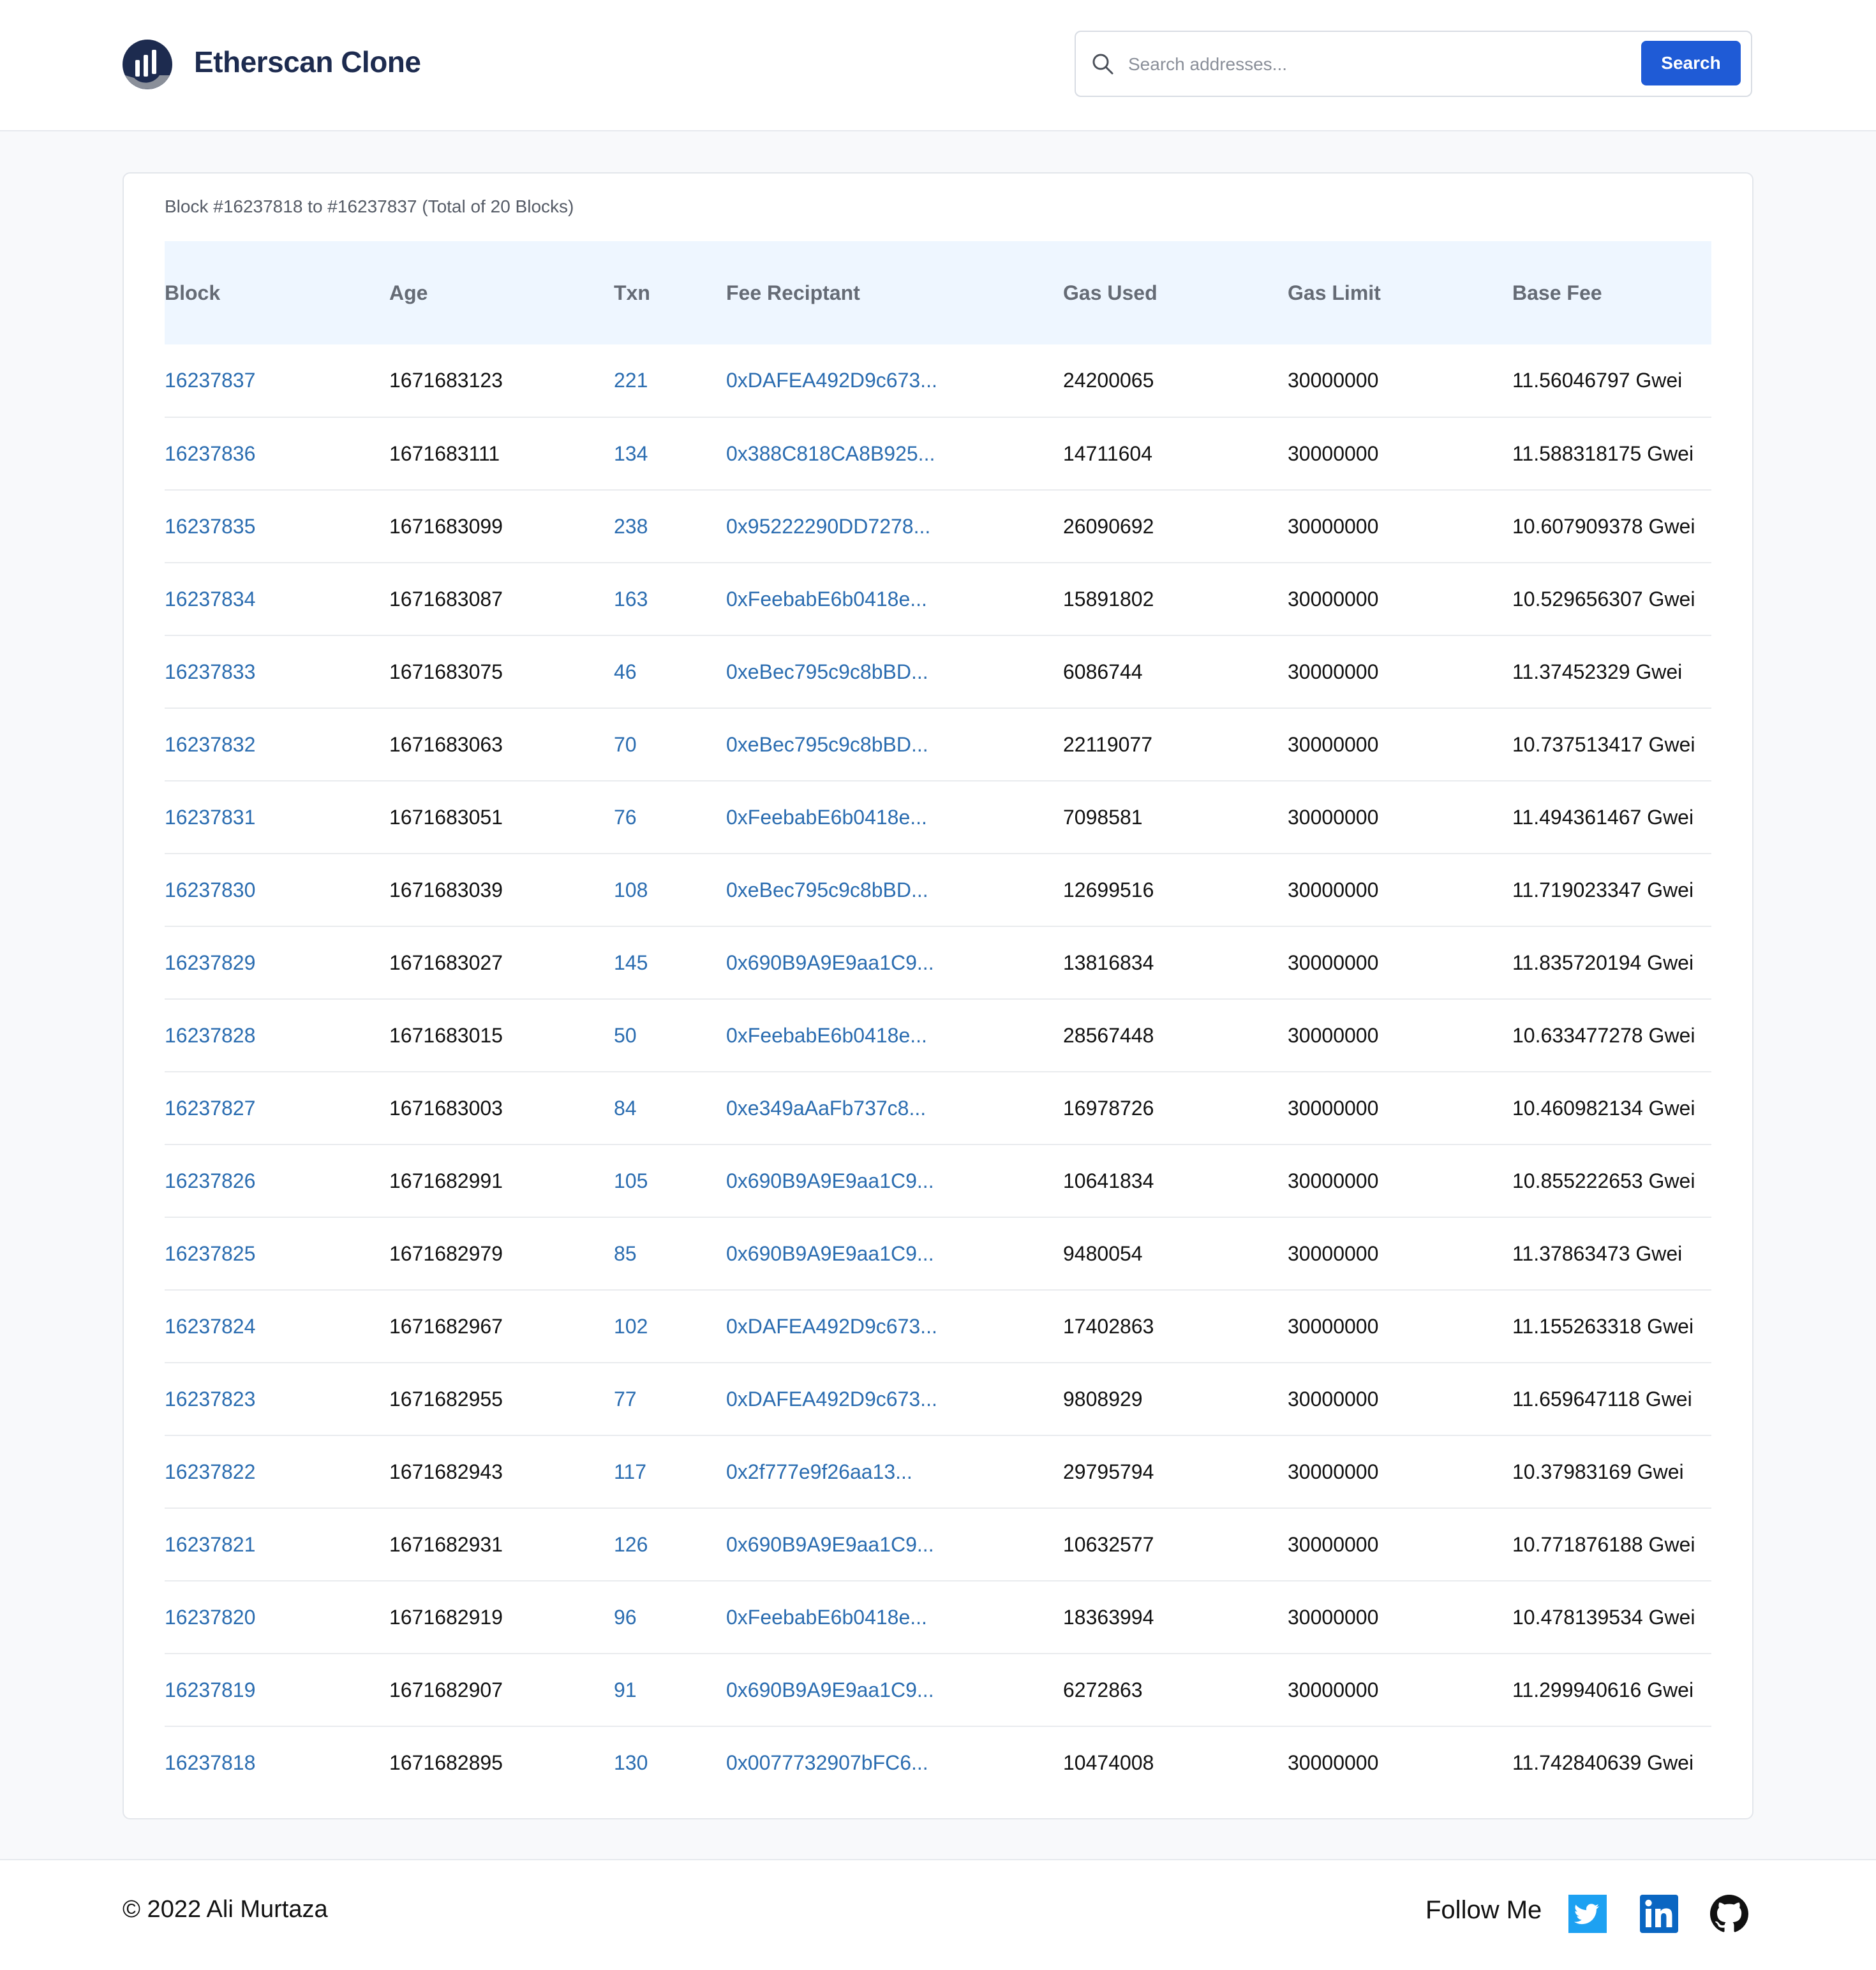 This screenshot has height=1970, width=1876. I want to click on gas-used-cell: 13816834, so click(1108, 963).